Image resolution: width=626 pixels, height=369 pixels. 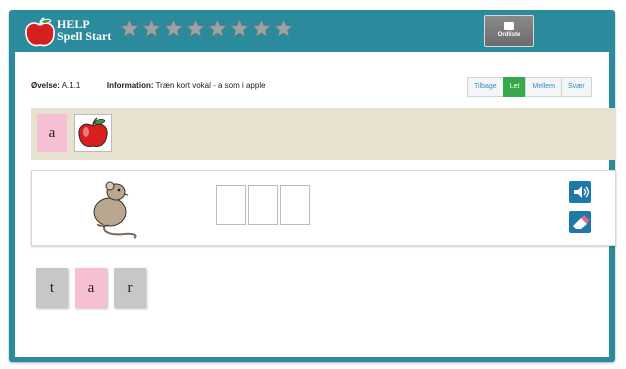 I want to click on letter-tile-t: t, so click(x=52, y=288).